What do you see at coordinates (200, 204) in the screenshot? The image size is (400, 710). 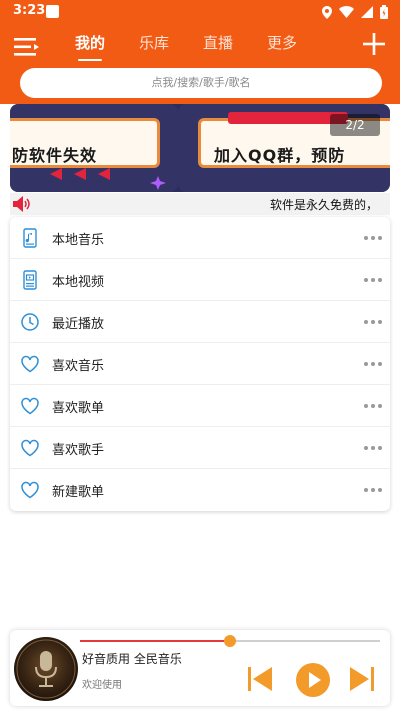 I see `notice-bar: 软件是永久免费的，` at bounding box center [200, 204].